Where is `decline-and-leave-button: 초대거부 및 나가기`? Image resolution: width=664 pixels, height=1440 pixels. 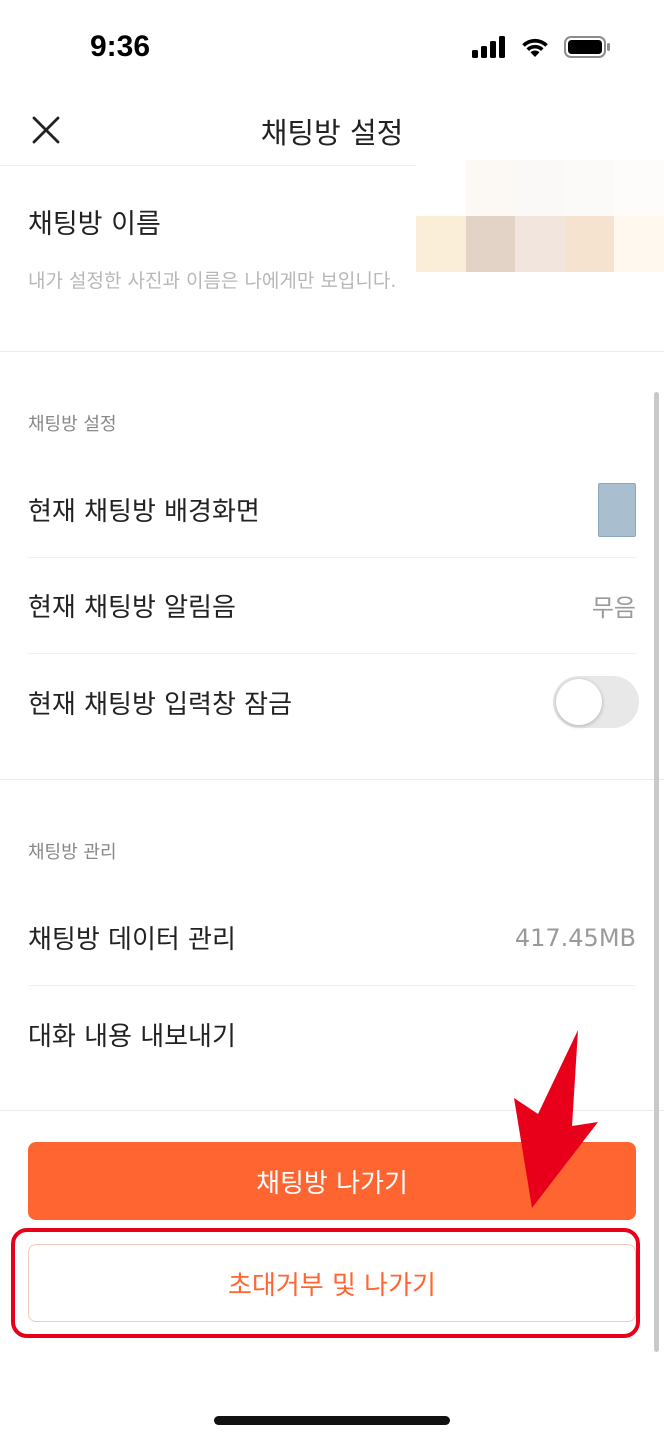
decline-and-leave-button: 초대거부 및 나가기 is located at coordinates (332, 1283).